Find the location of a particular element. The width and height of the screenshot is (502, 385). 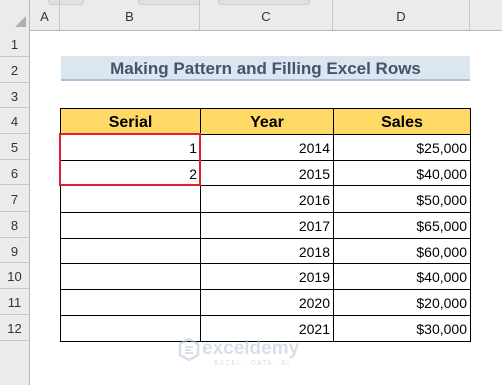

row-header-6: 6 is located at coordinates (14, 172).